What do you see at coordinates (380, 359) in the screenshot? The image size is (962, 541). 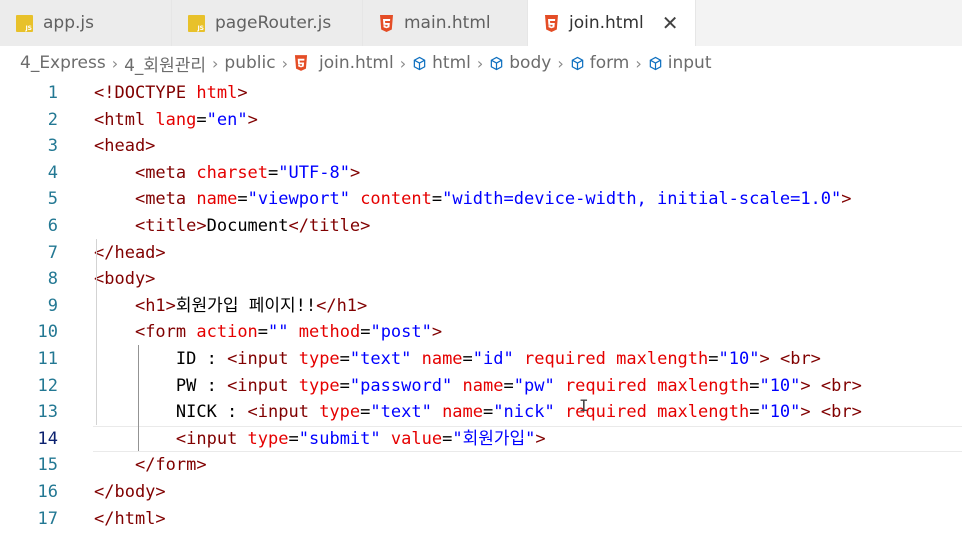 I see `code-token: "text"` at bounding box center [380, 359].